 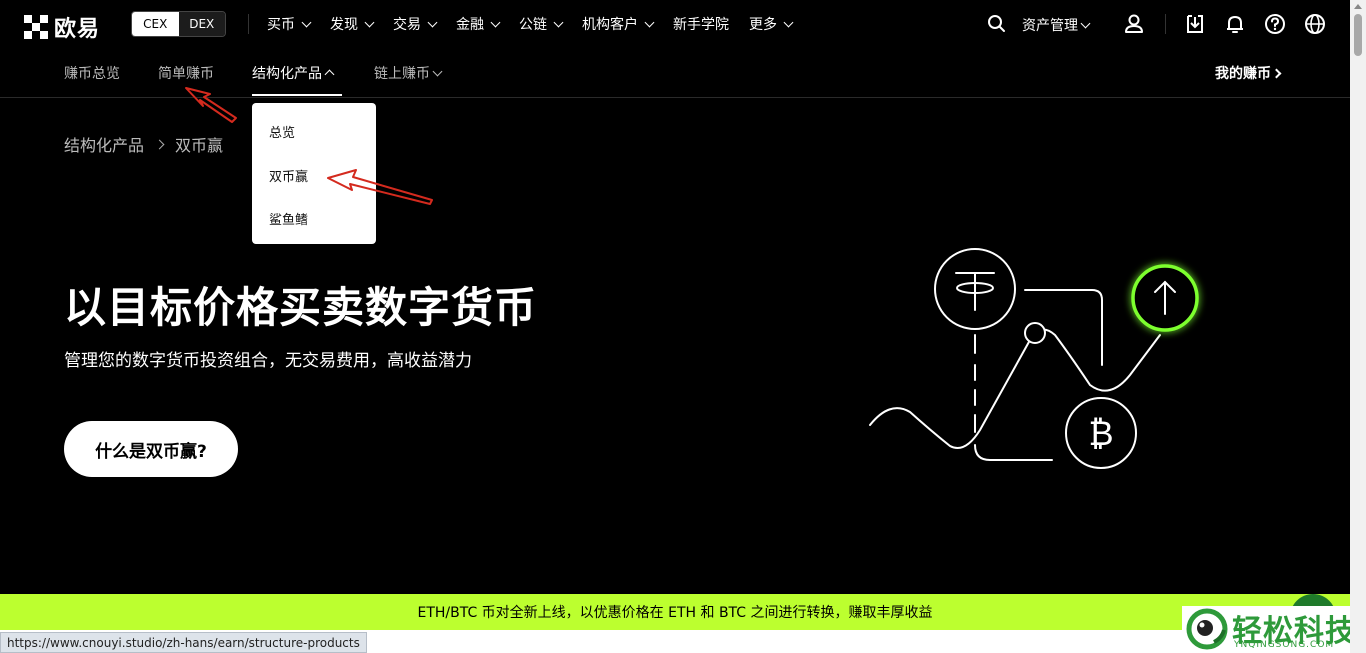 I want to click on menu-buy: 买币, so click(x=289, y=24).